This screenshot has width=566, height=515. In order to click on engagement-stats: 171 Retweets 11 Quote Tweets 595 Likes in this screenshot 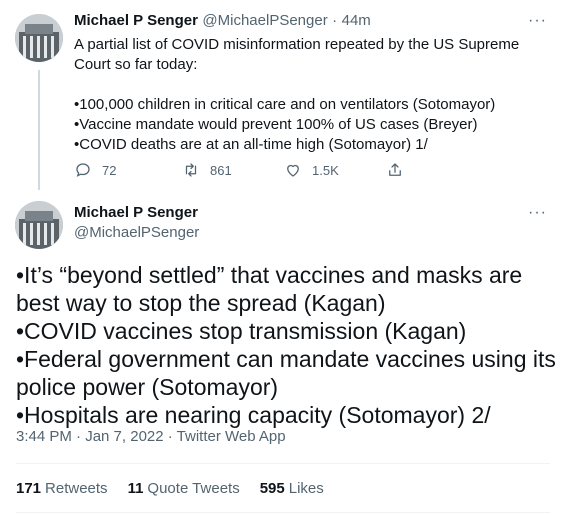, I will do `click(170, 488)`.